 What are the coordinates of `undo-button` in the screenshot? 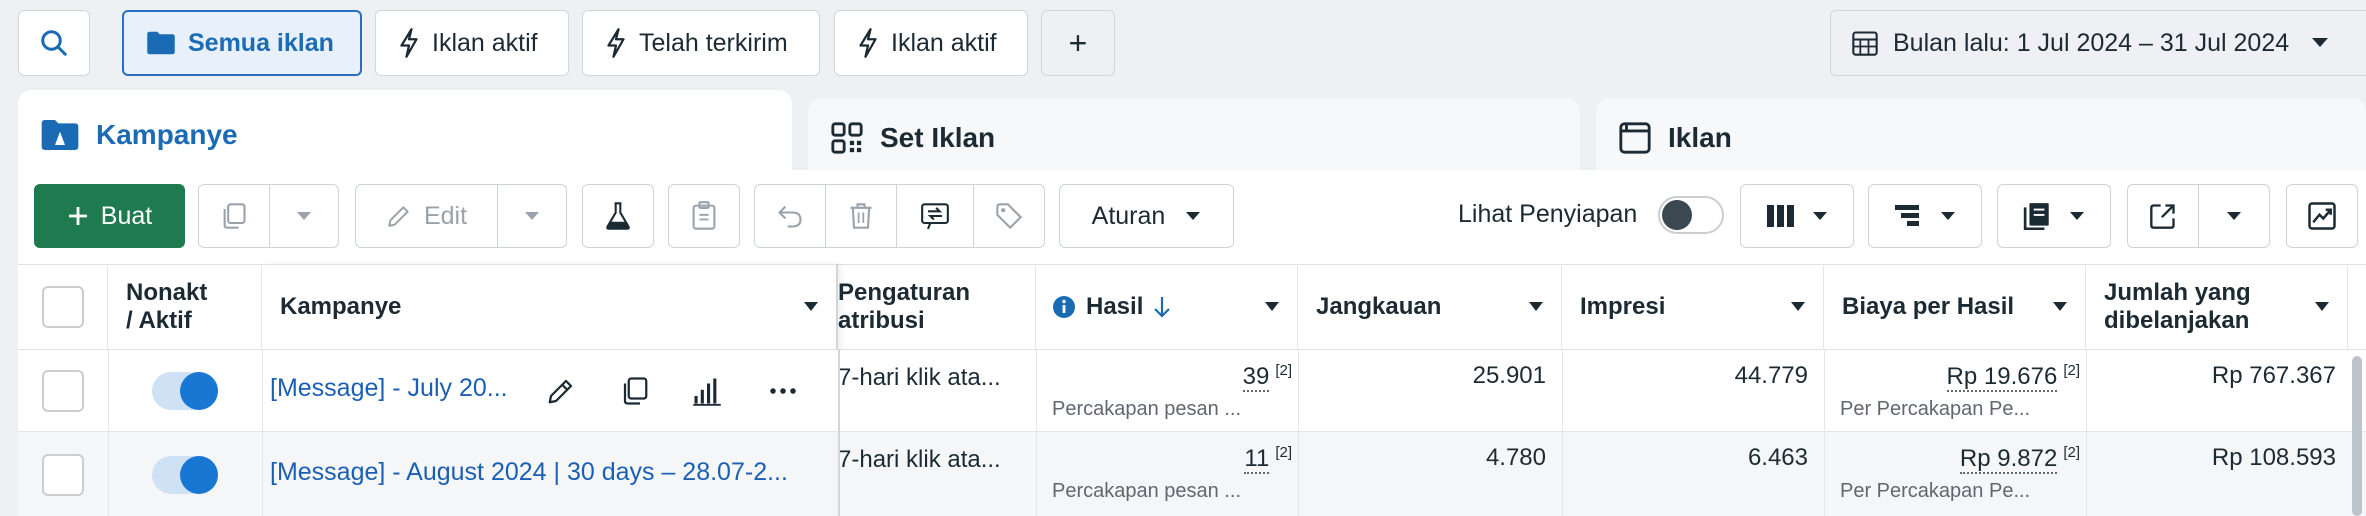 It's located at (790, 216).